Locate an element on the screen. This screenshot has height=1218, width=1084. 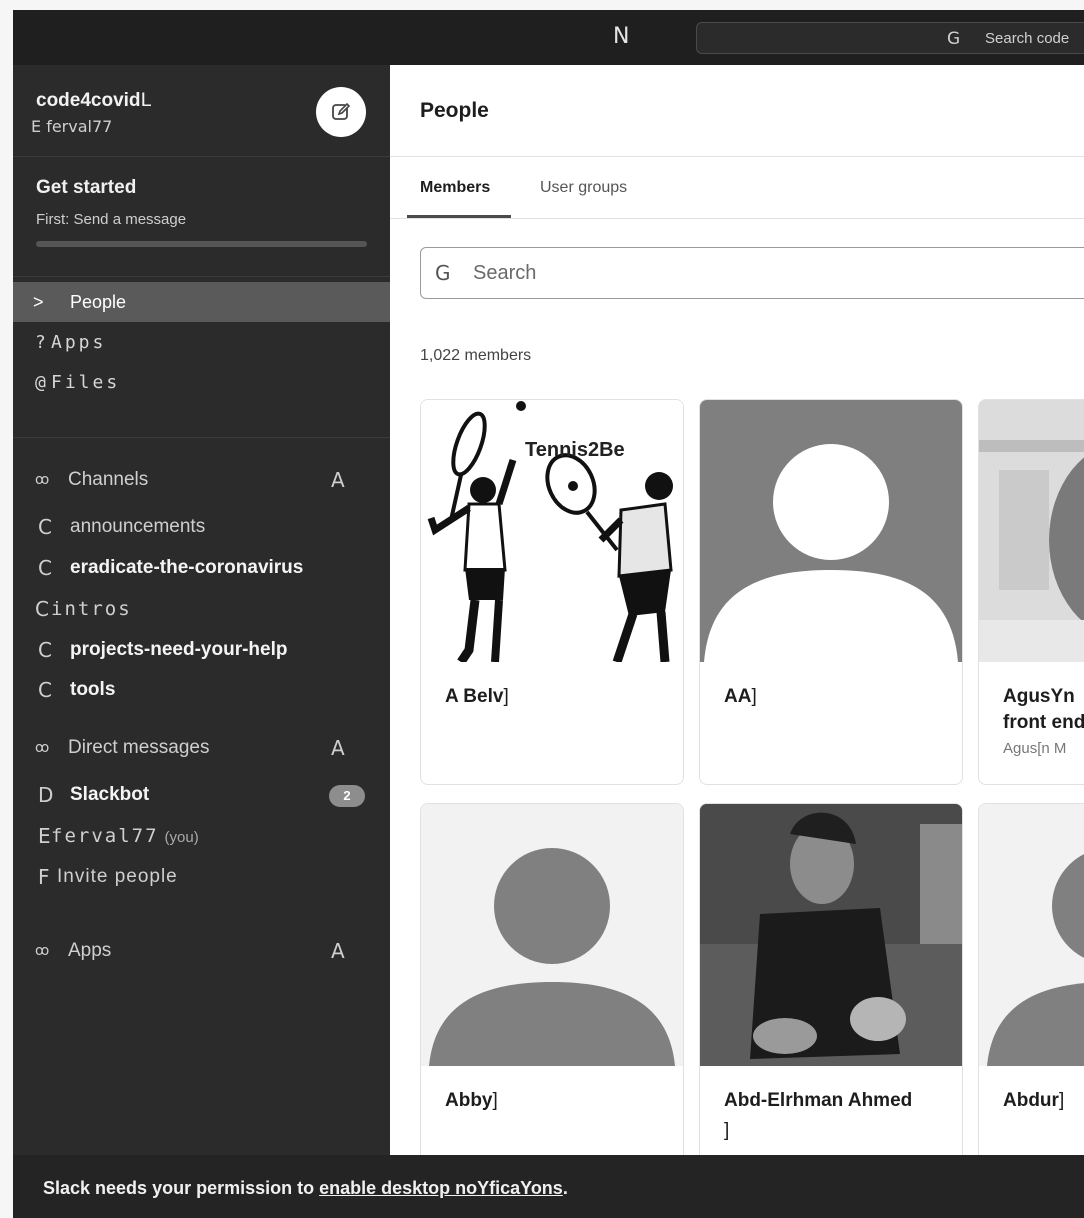
member-card: Abdur] is located at coordinates (1031, 996).